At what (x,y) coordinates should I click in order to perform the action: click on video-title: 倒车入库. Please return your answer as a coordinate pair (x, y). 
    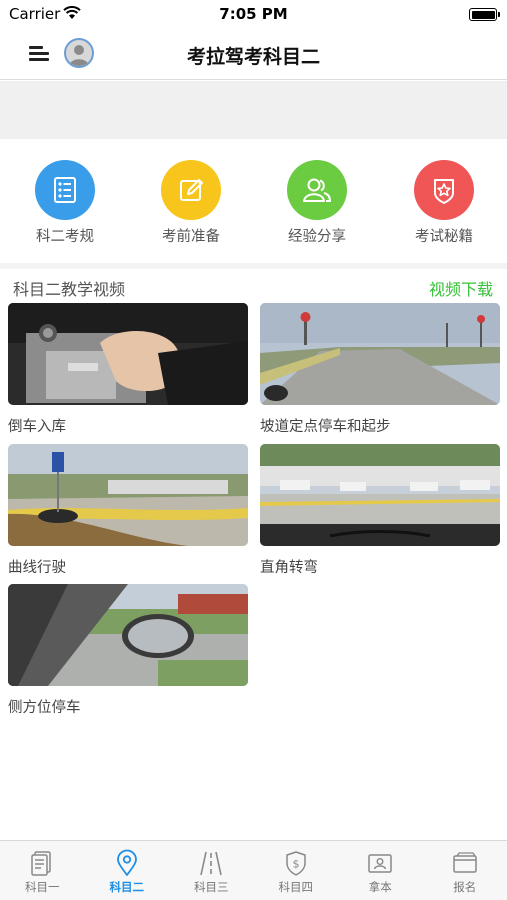
    Looking at the image, I should click on (37, 427).